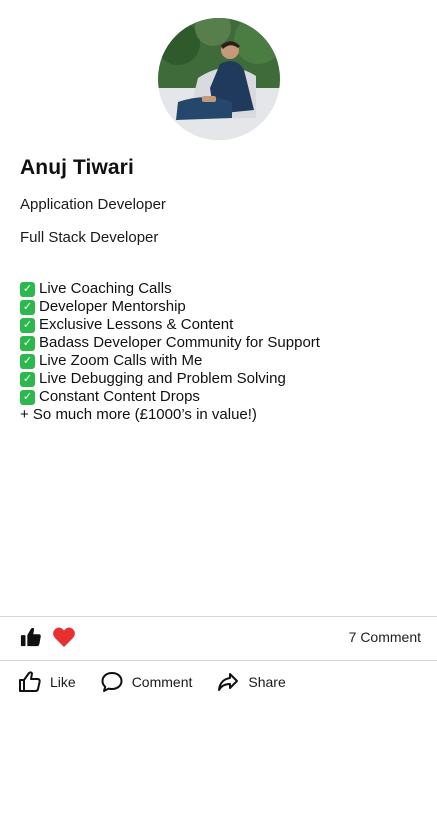 The height and width of the screenshot is (834, 437). I want to click on feature-item: ✓ Live Debugging and Problem Solving, so click(170, 379).